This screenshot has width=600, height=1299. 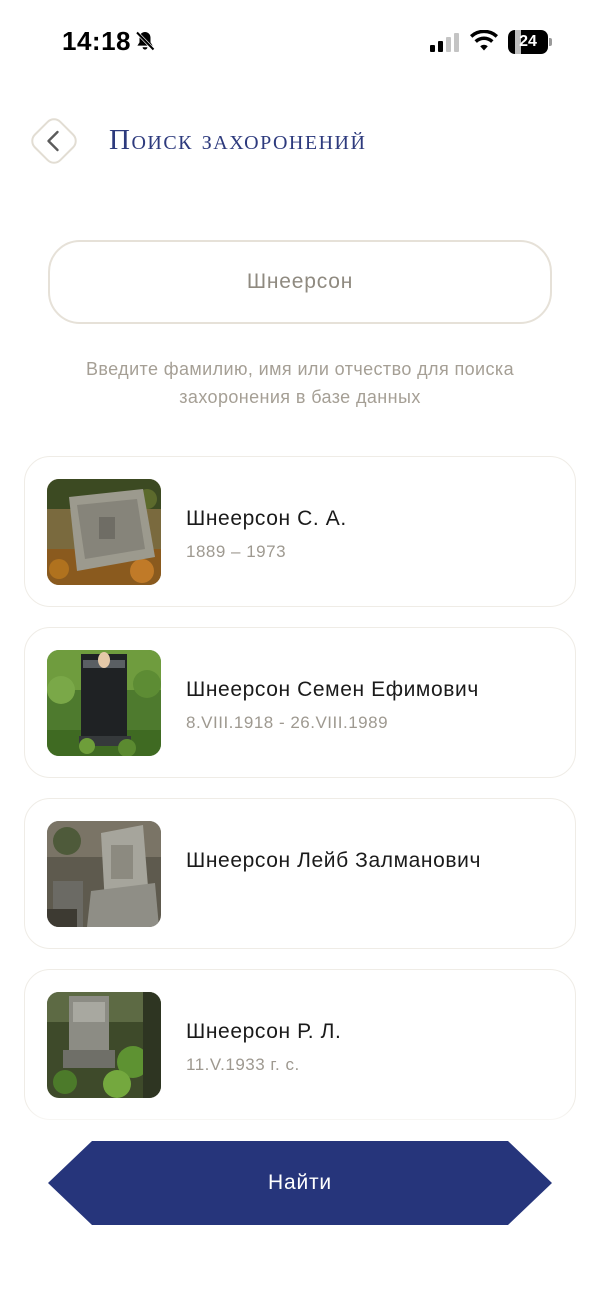 What do you see at coordinates (236, 551) in the screenshot?
I see `result-dates: 1889 – 1973` at bounding box center [236, 551].